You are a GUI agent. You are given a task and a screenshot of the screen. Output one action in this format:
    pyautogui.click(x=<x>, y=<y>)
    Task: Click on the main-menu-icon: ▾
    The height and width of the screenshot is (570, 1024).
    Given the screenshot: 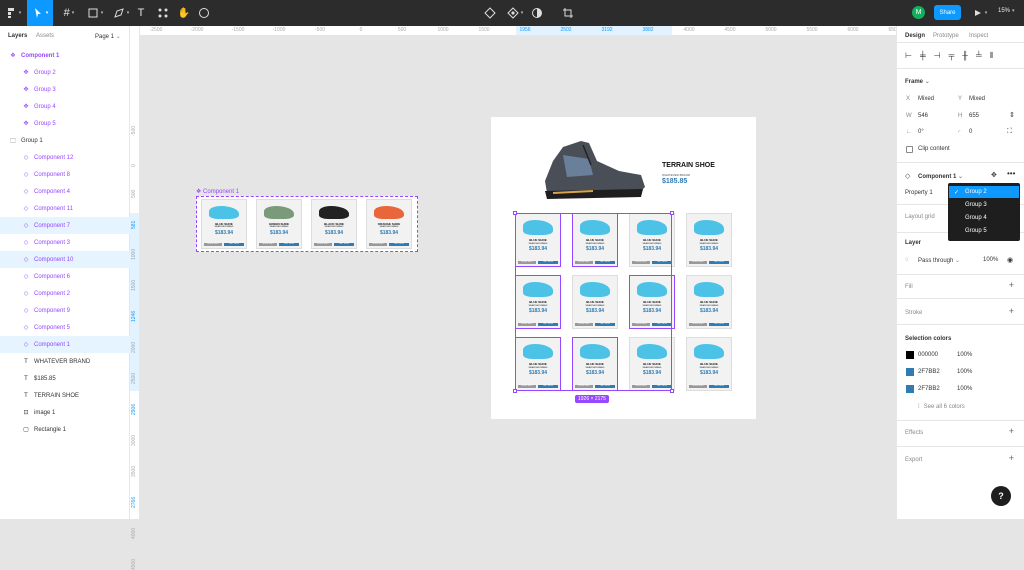 What is the action you would take?
    pyautogui.click(x=13, y=13)
    